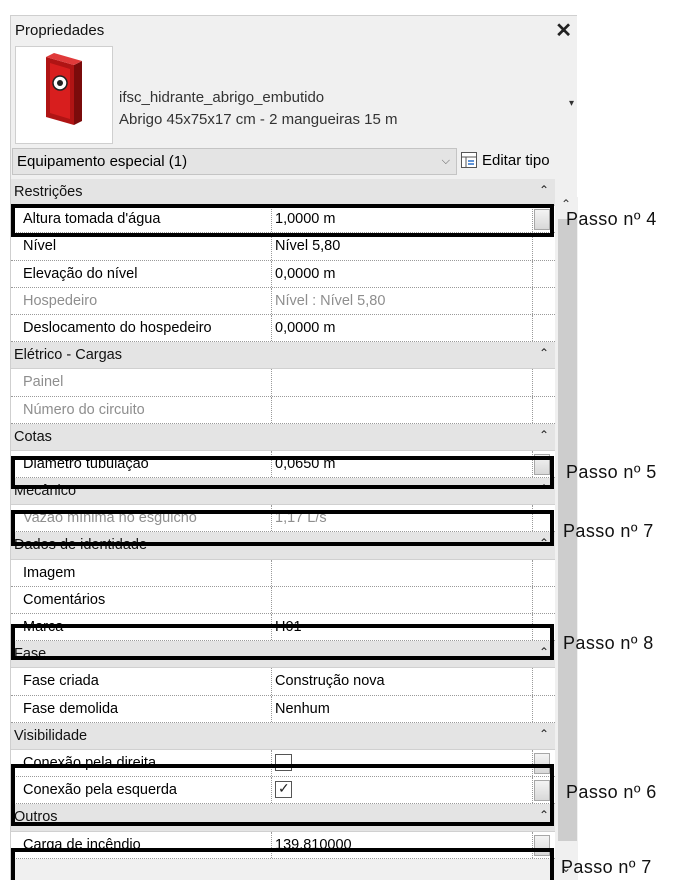  Describe the element at coordinates (611, 472) in the screenshot. I see `step-label-diametro: Passo nº 5` at that location.